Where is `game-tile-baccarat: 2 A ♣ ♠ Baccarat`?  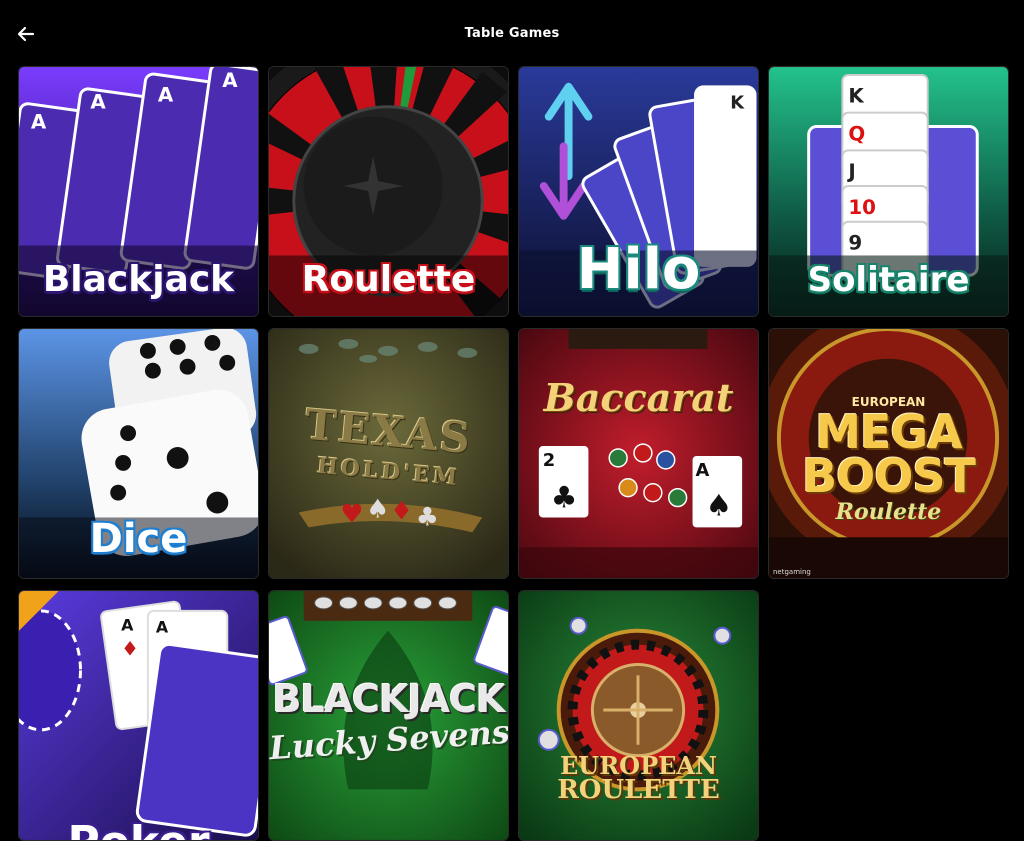
game-tile-baccarat: 2 A ♣ ♠ Baccarat is located at coordinates (638, 453).